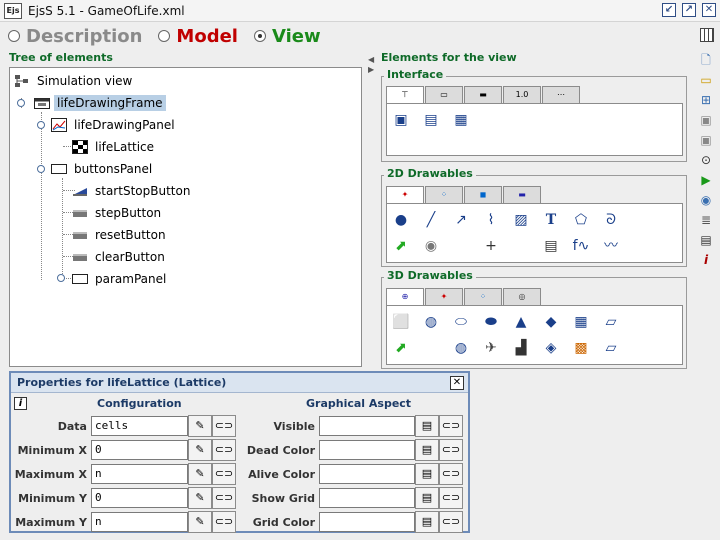 This screenshot has width=720, height=540. Describe the element at coordinates (706, 160) in the screenshot. I see `inspect-icon: ⊙` at that location.